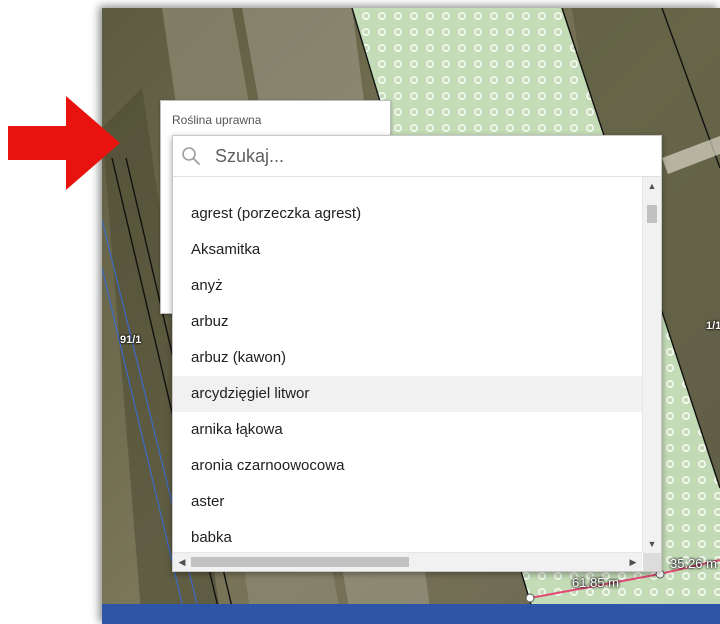 This screenshot has height=624, width=720. Describe the element at coordinates (300, 562) in the screenshot. I see `horizontal-scroll-thumb` at that location.